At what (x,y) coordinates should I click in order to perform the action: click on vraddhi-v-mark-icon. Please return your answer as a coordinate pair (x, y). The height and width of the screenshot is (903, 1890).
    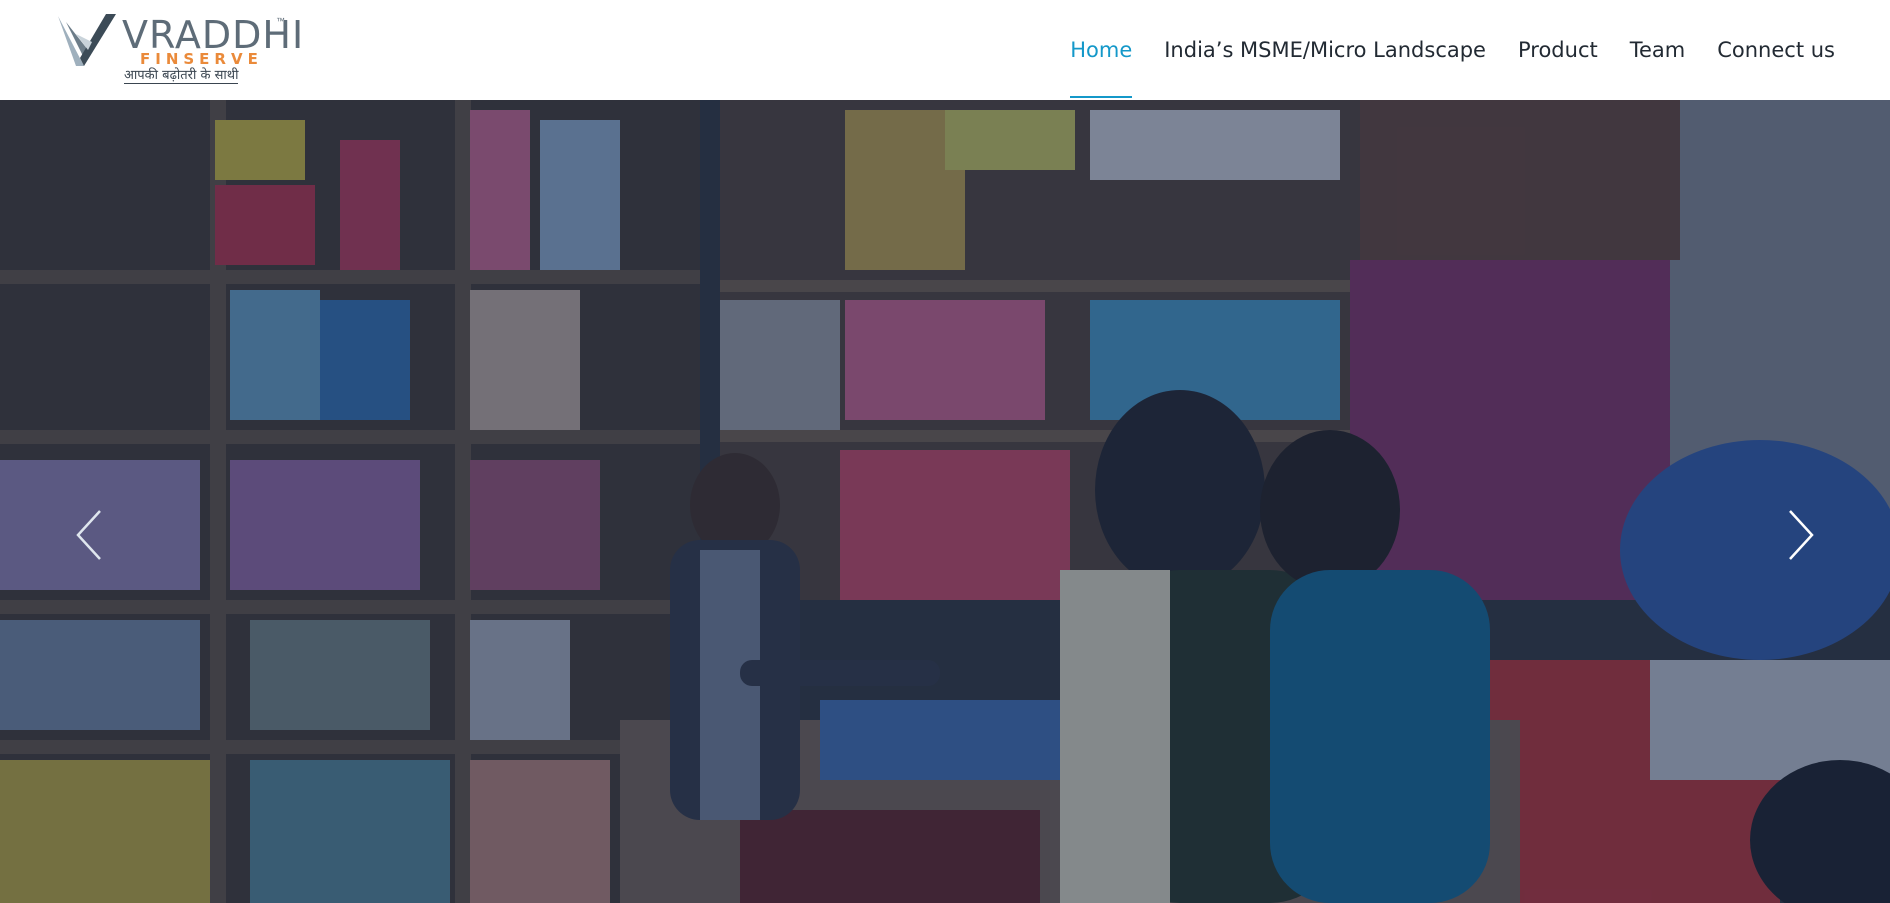
    Looking at the image, I should click on (87, 40).